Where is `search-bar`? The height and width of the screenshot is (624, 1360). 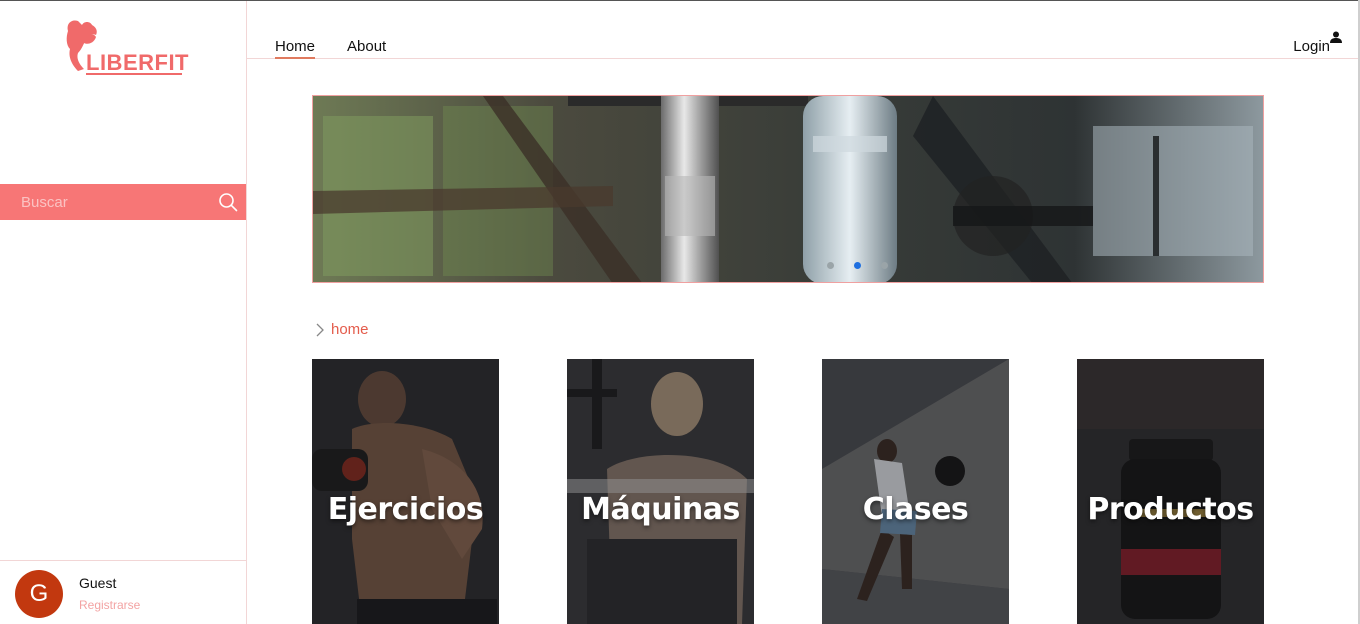
search-bar is located at coordinates (123, 202).